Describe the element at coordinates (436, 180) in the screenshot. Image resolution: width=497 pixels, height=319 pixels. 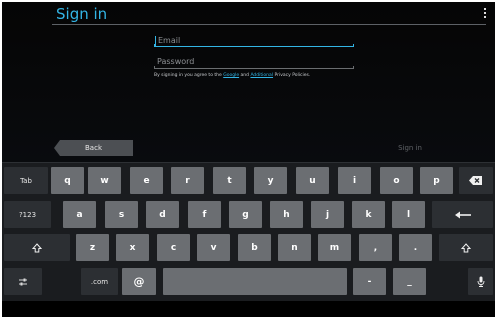
I see `key-p: p` at that location.